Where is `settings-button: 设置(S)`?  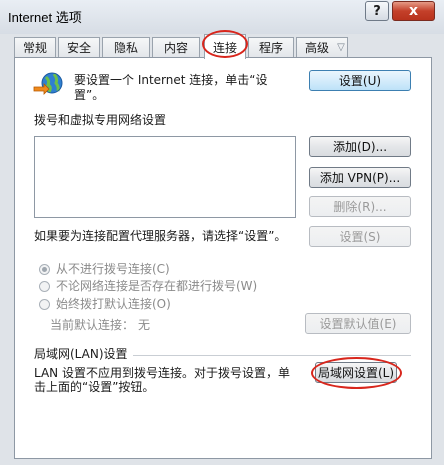
settings-button: 设置(S) is located at coordinates (360, 236).